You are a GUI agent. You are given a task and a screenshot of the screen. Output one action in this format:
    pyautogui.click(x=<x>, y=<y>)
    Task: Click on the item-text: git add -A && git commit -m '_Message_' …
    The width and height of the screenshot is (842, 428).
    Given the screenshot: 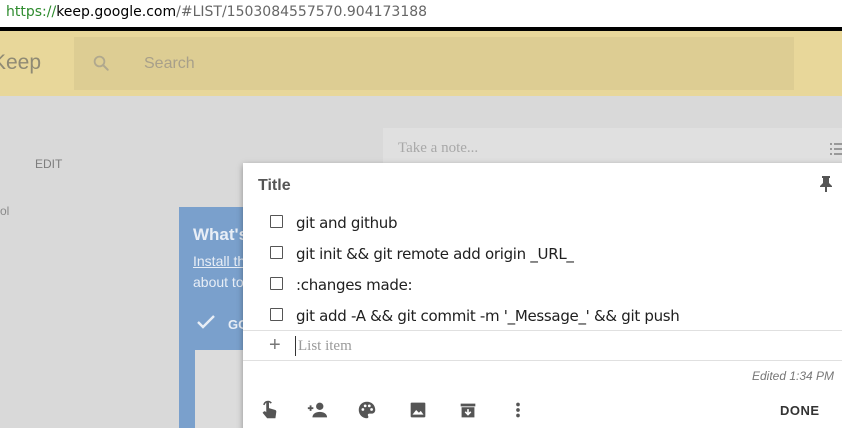 What is the action you would take?
    pyautogui.click(x=488, y=316)
    